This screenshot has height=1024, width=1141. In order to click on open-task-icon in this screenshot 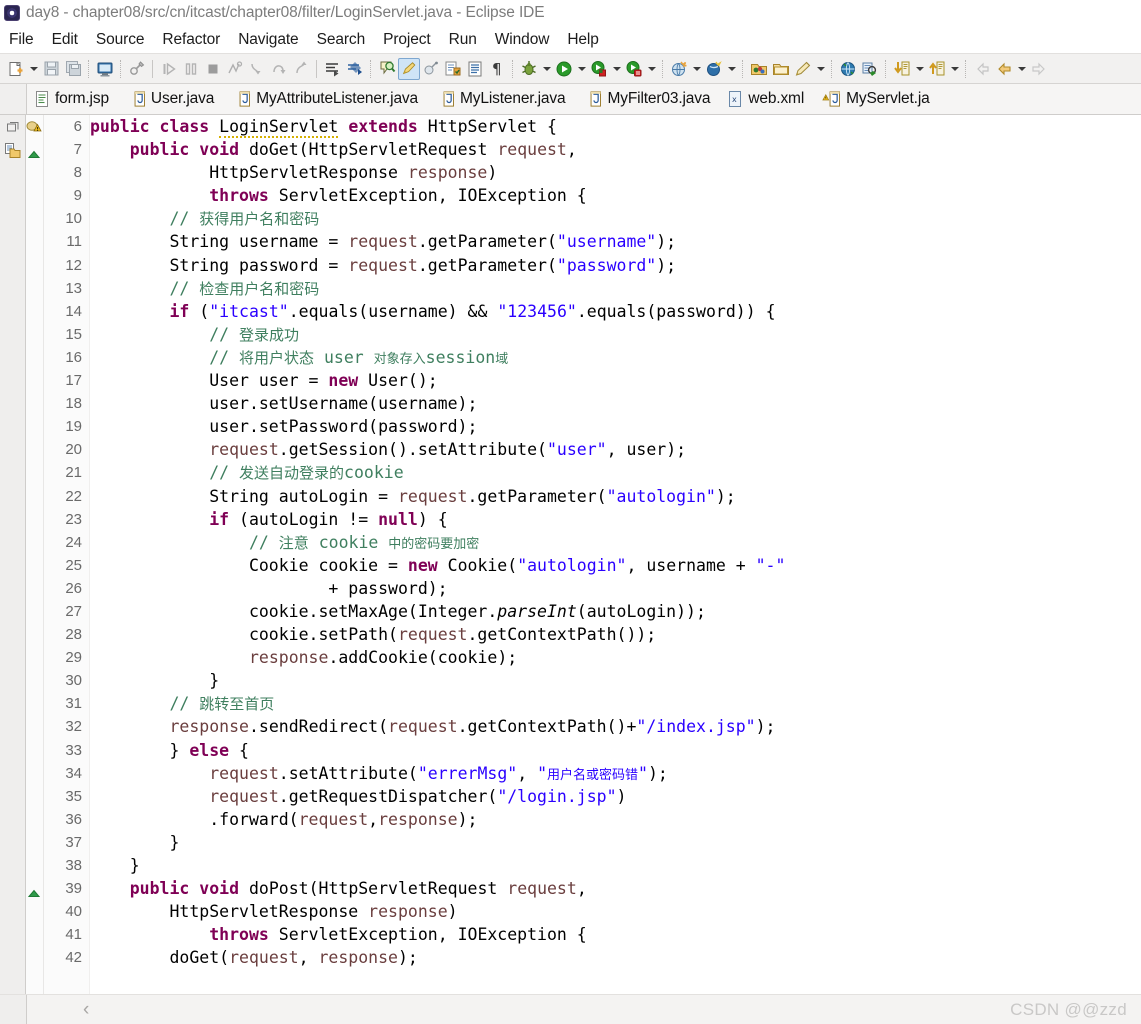, I will do `click(475, 69)`.